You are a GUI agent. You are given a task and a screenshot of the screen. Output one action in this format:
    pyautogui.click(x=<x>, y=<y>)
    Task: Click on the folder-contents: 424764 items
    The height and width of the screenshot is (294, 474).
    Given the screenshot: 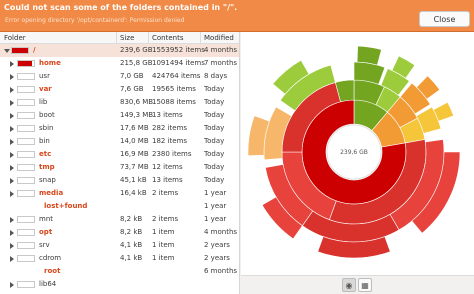 What is the action you would take?
    pyautogui.click(x=176, y=76)
    